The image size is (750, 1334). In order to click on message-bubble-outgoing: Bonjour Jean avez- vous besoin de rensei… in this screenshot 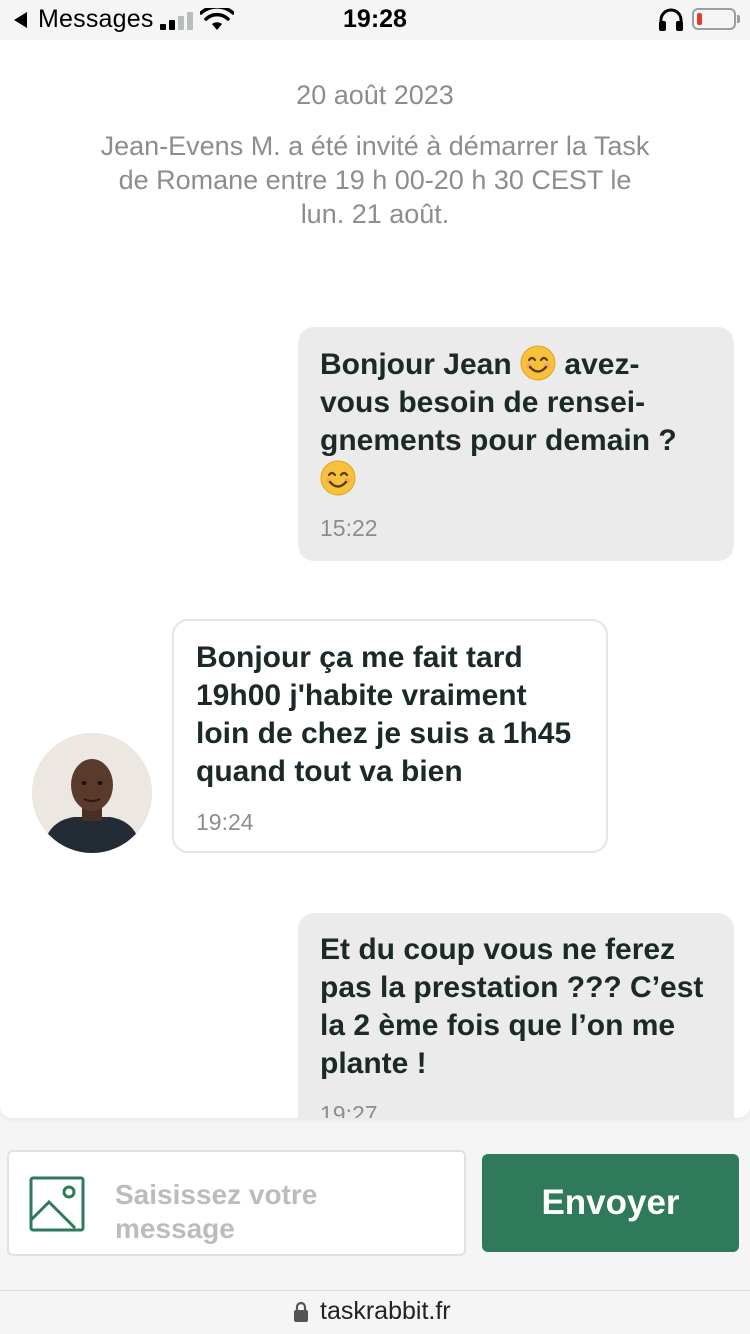, I will do `click(516, 444)`.